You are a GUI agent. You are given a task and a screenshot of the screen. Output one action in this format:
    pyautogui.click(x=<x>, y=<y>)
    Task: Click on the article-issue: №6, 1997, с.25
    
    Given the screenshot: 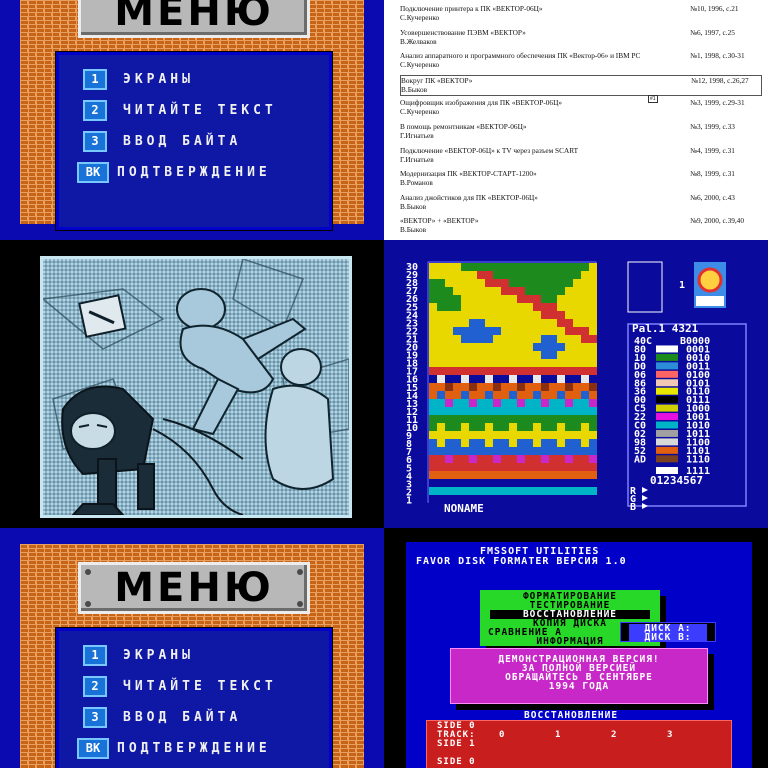 What is the action you would take?
    pyautogui.click(x=712, y=32)
    